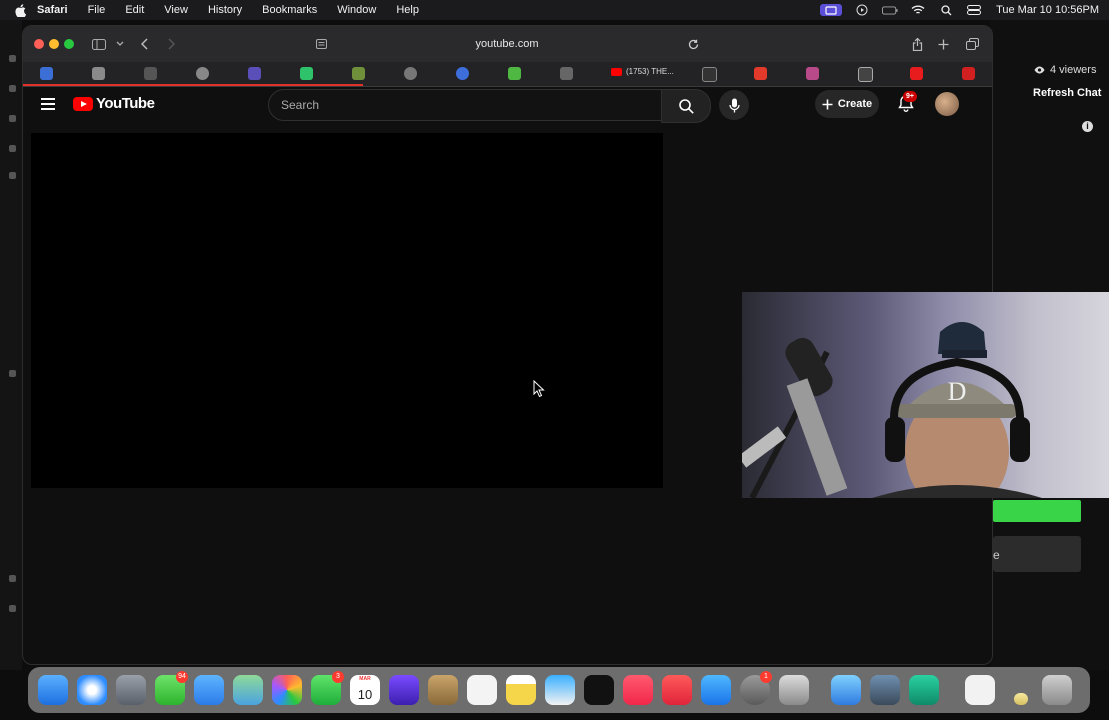  I want to click on calendar-day: 10, so click(365, 694).